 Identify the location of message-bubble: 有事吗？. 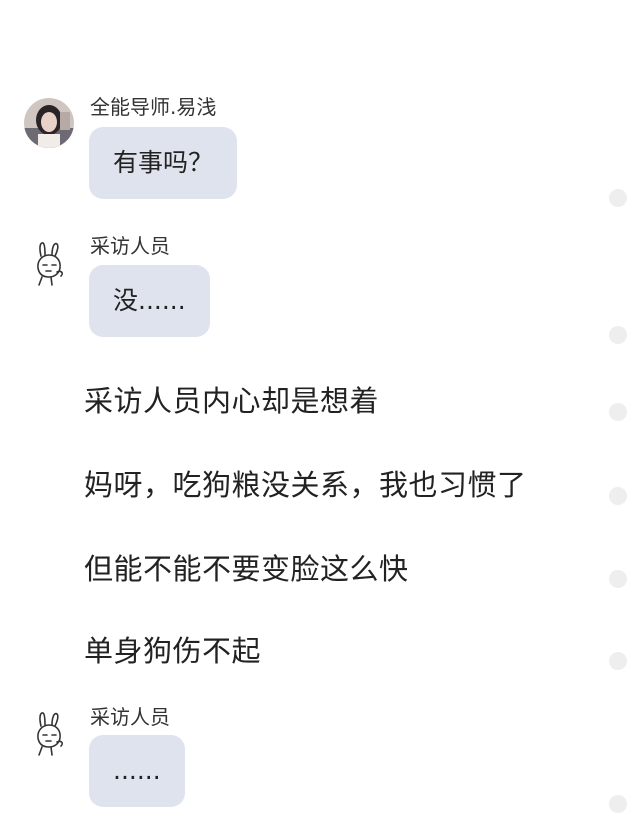
(163, 163).